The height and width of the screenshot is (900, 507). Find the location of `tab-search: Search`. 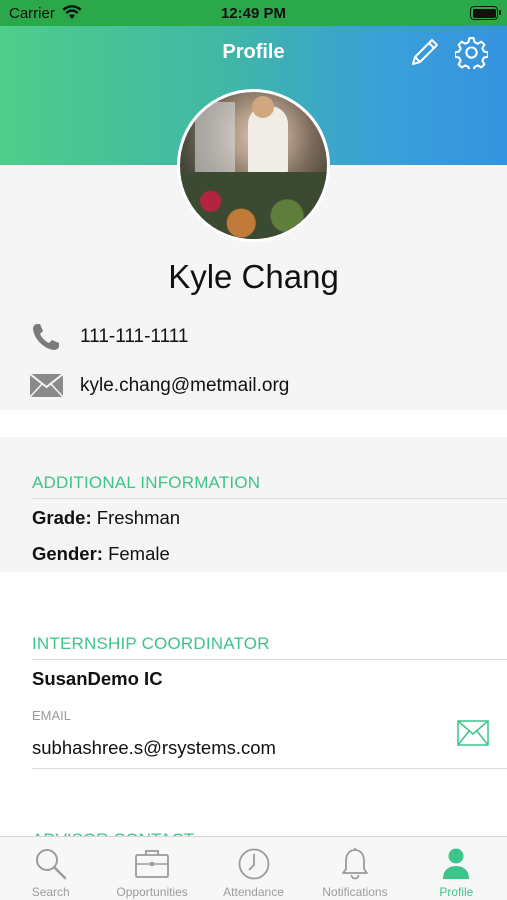

tab-search: Search is located at coordinates (50, 868).